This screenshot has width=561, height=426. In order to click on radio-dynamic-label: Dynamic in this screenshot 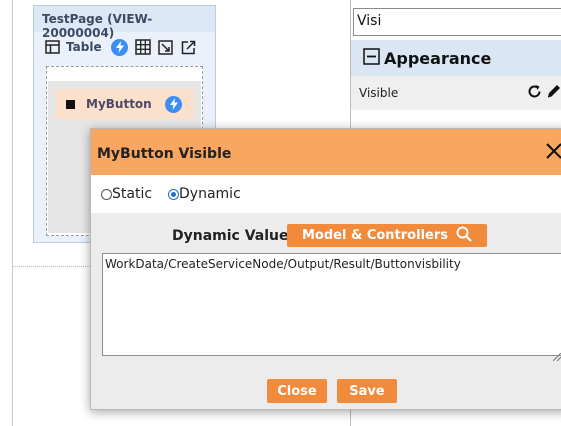, I will do `click(210, 194)`.